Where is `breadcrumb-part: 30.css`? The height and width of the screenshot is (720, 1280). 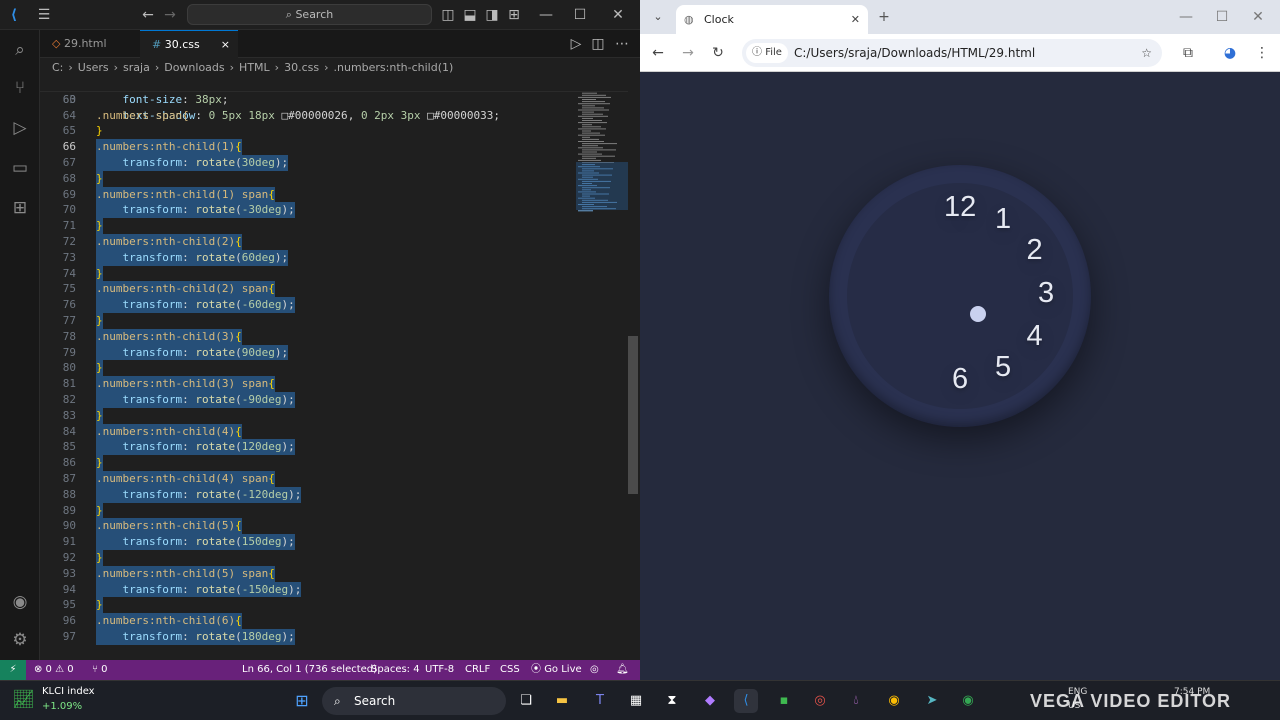 breadcrumb-part: 30.css is located at coordinates (301, 67).